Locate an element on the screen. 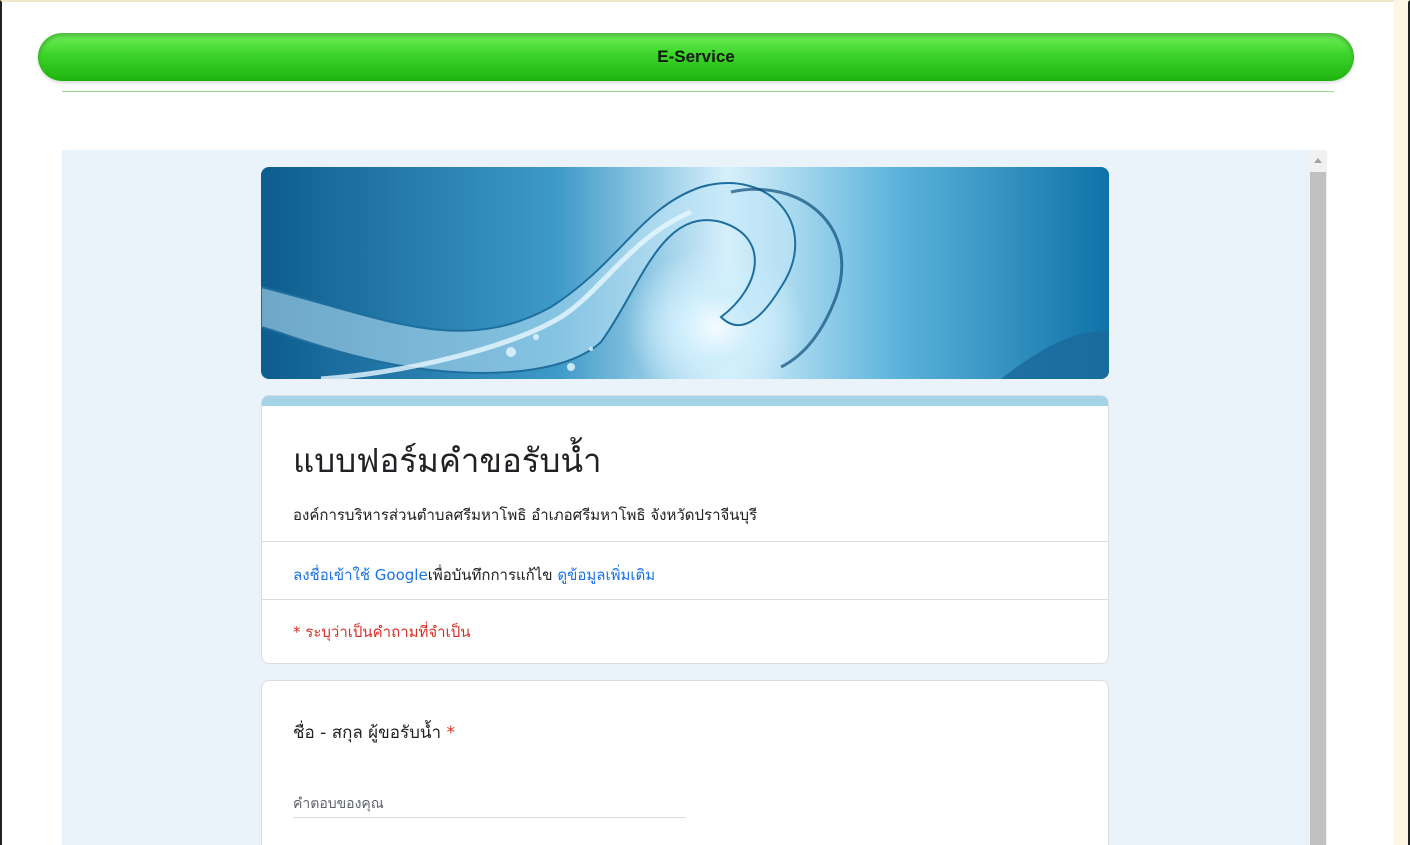  eservice-banner: E-Service is located at coordinates (696, 57).